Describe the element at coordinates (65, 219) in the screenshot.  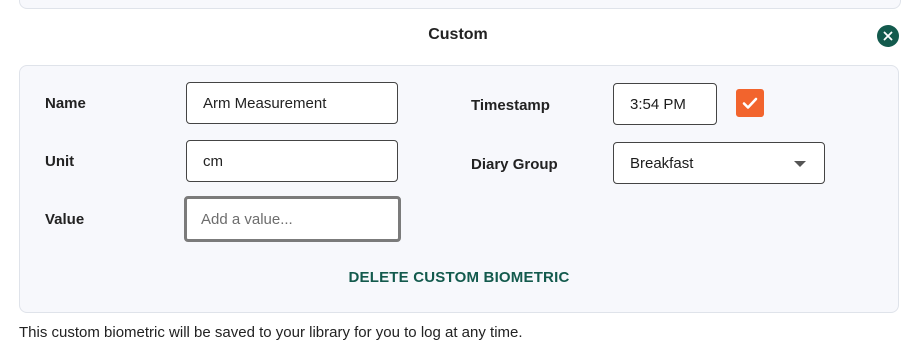
I see `value-label: Value` at that location.